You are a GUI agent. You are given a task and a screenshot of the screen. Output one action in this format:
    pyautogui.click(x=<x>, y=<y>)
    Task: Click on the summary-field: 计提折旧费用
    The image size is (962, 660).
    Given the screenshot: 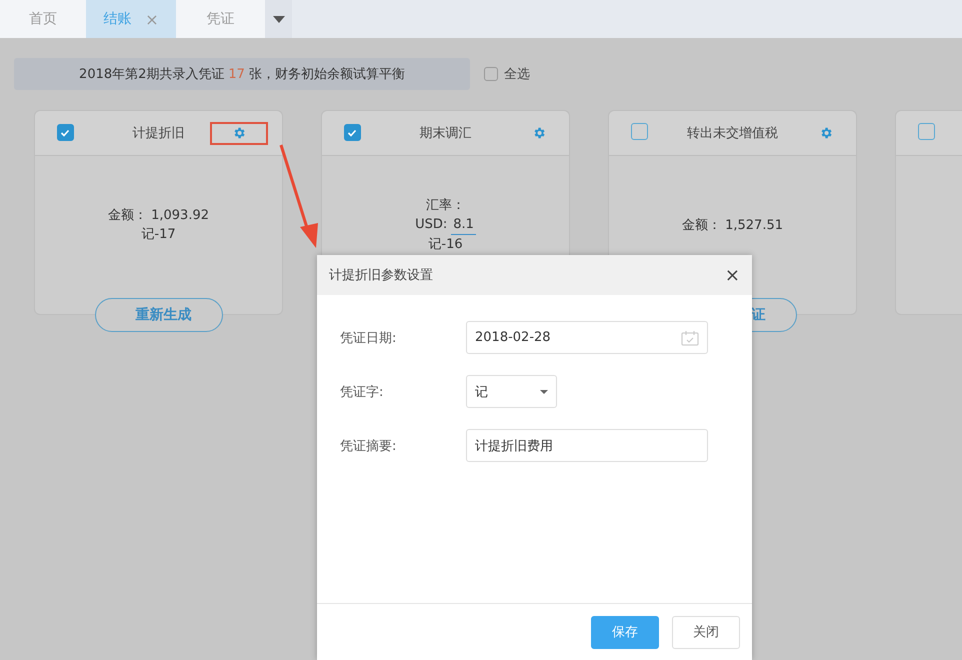 What is the action you would take?
    pyautogui.click(x=587, y=445)
    